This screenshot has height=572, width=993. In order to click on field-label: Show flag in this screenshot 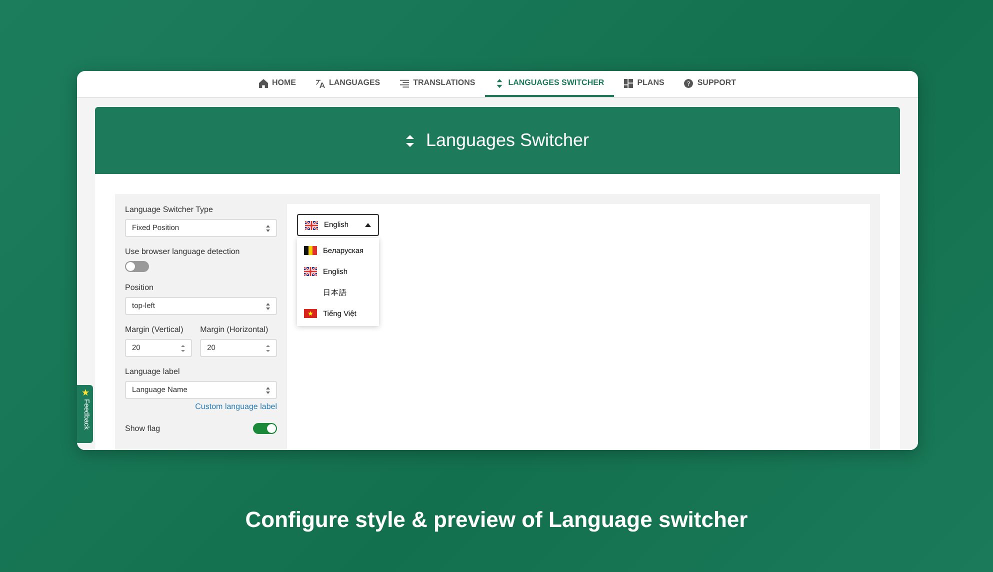, I will do `click(142, 429)`.